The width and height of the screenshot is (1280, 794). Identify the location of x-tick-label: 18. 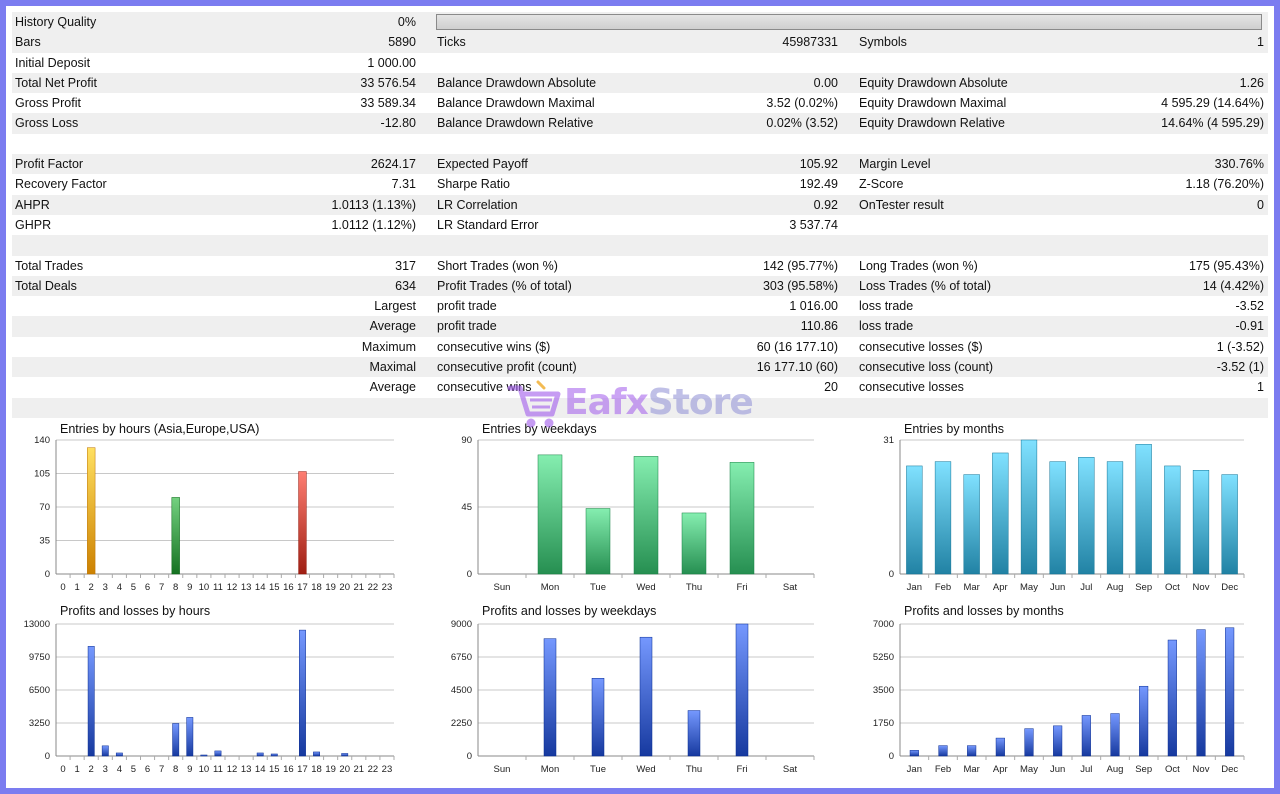
(316, 587).